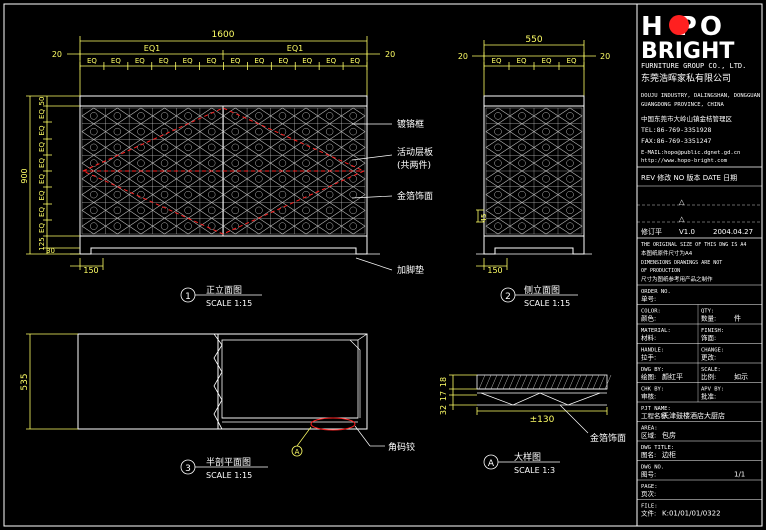 This screenshot has height=530, width=766. Describe the element at coordinates (679, 25) in the screenshot. I see `brand-red-dot` at that location.